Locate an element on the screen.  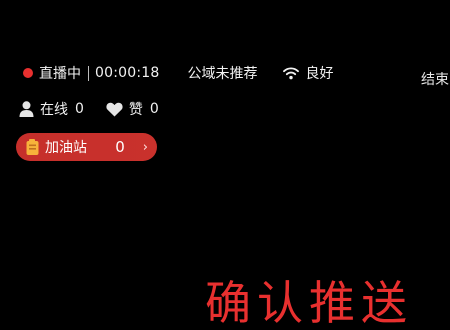
audience-stats: 在线 0 赞 0 is located at coordinates (89, 109).